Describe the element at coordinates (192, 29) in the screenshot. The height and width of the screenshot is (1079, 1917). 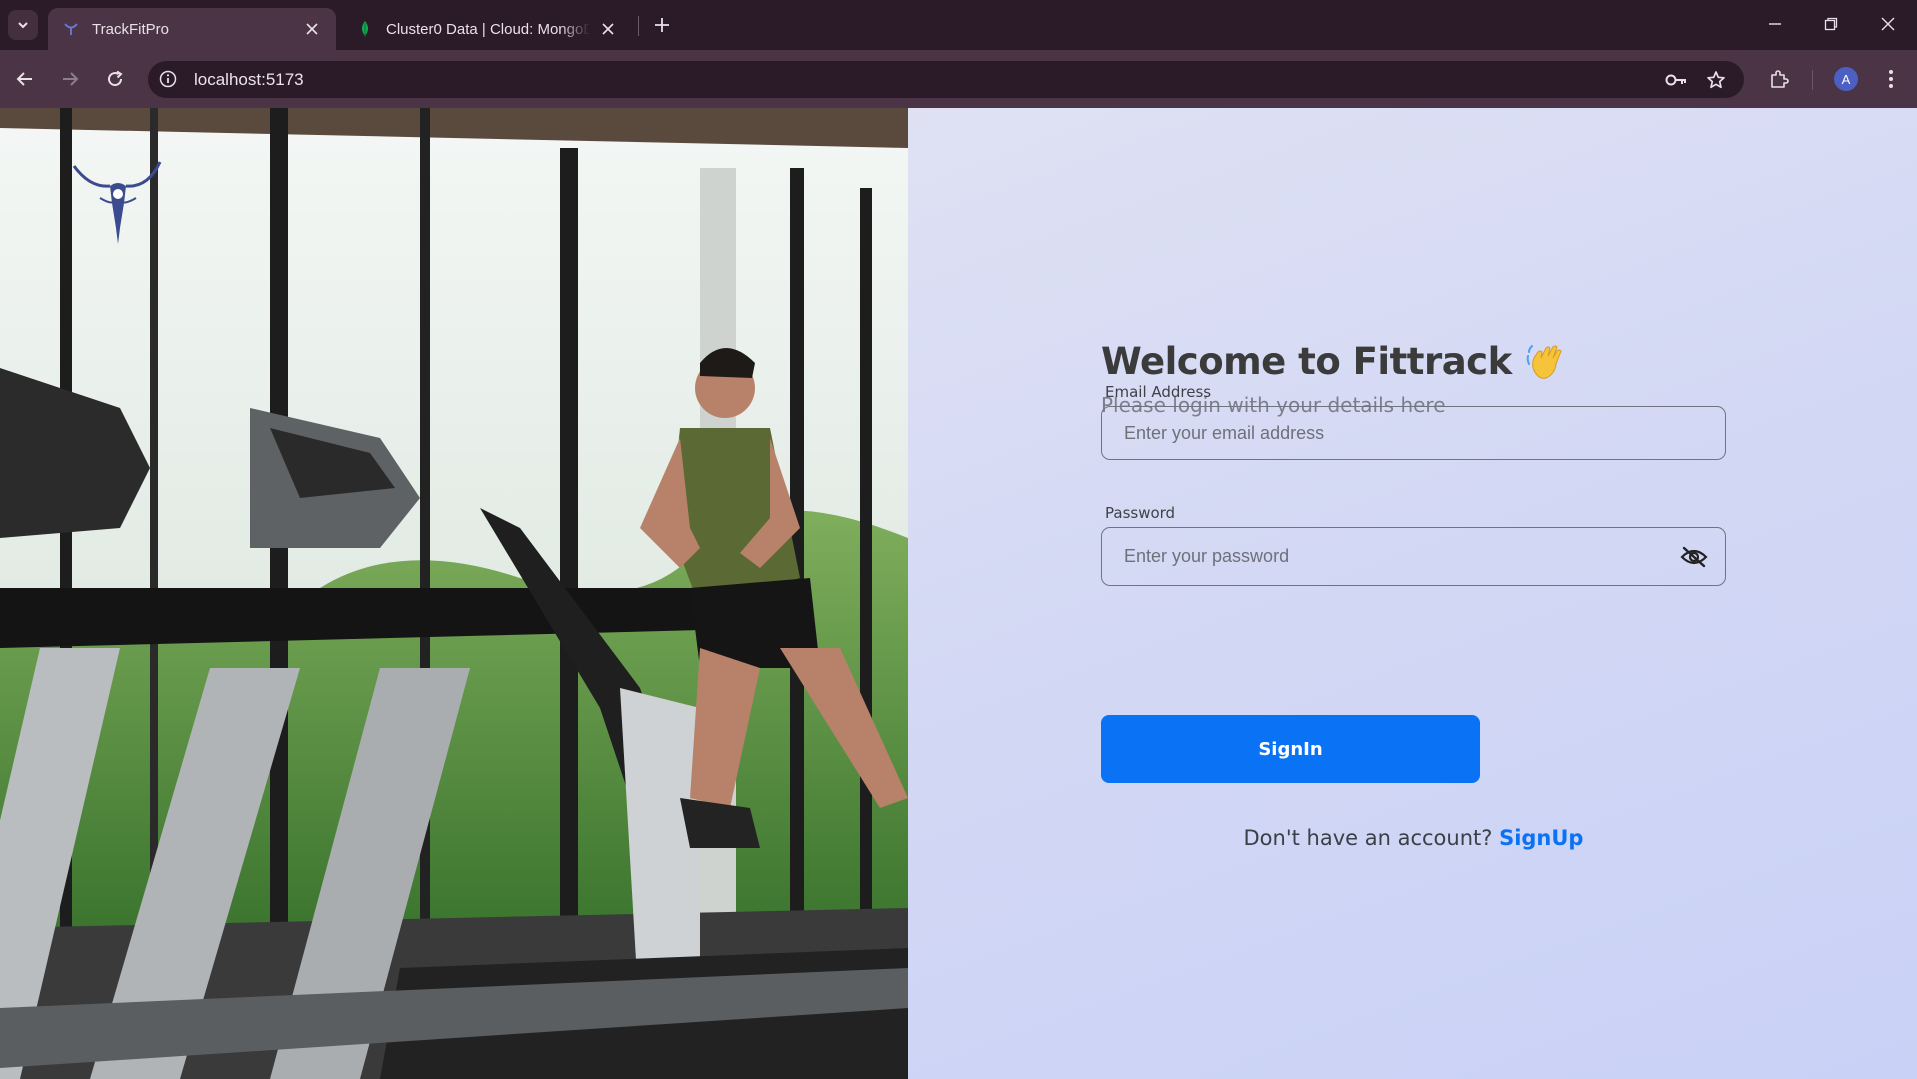
I see `tab-trackfitpro: TrackFitPro` at that location.